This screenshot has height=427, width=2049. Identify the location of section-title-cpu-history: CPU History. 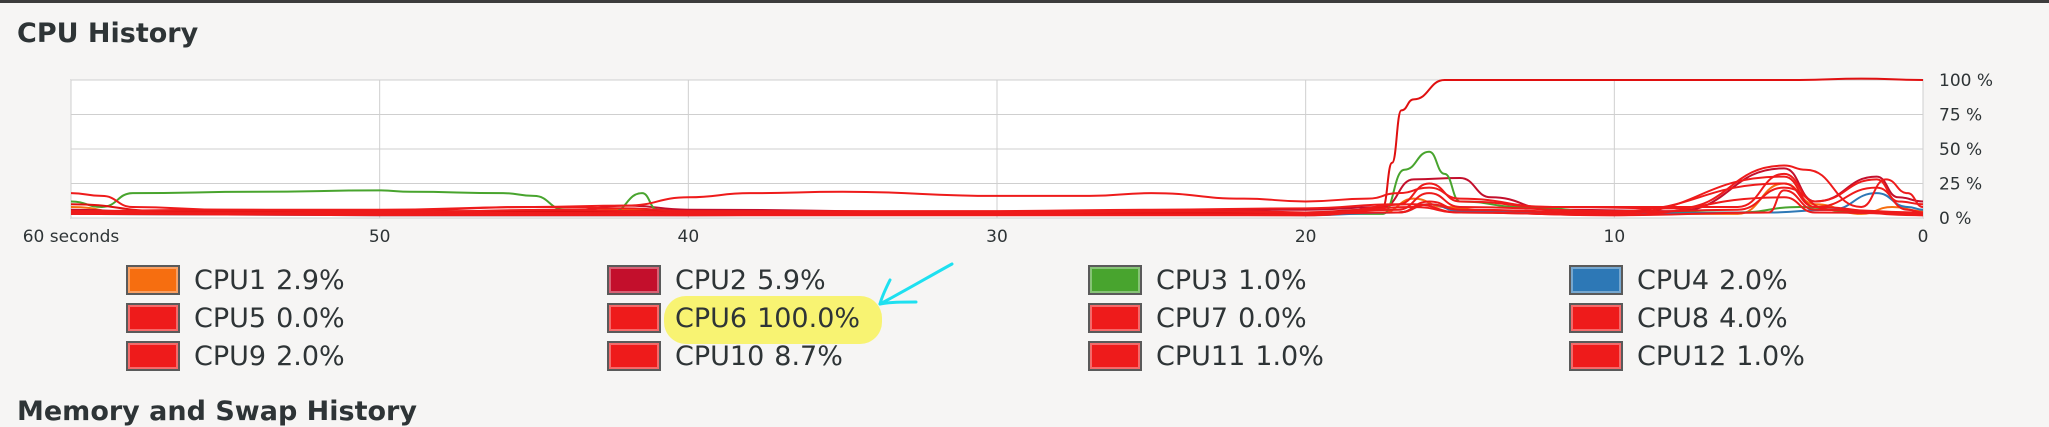
(108, 33).